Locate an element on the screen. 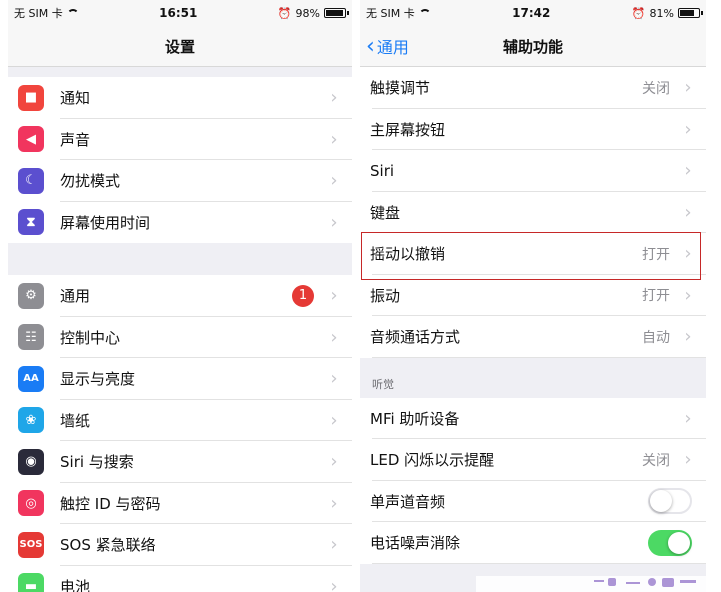 The image size is (721, 592). settings-row: ☷ 控制中心 › is located at coordinates (180, 337).